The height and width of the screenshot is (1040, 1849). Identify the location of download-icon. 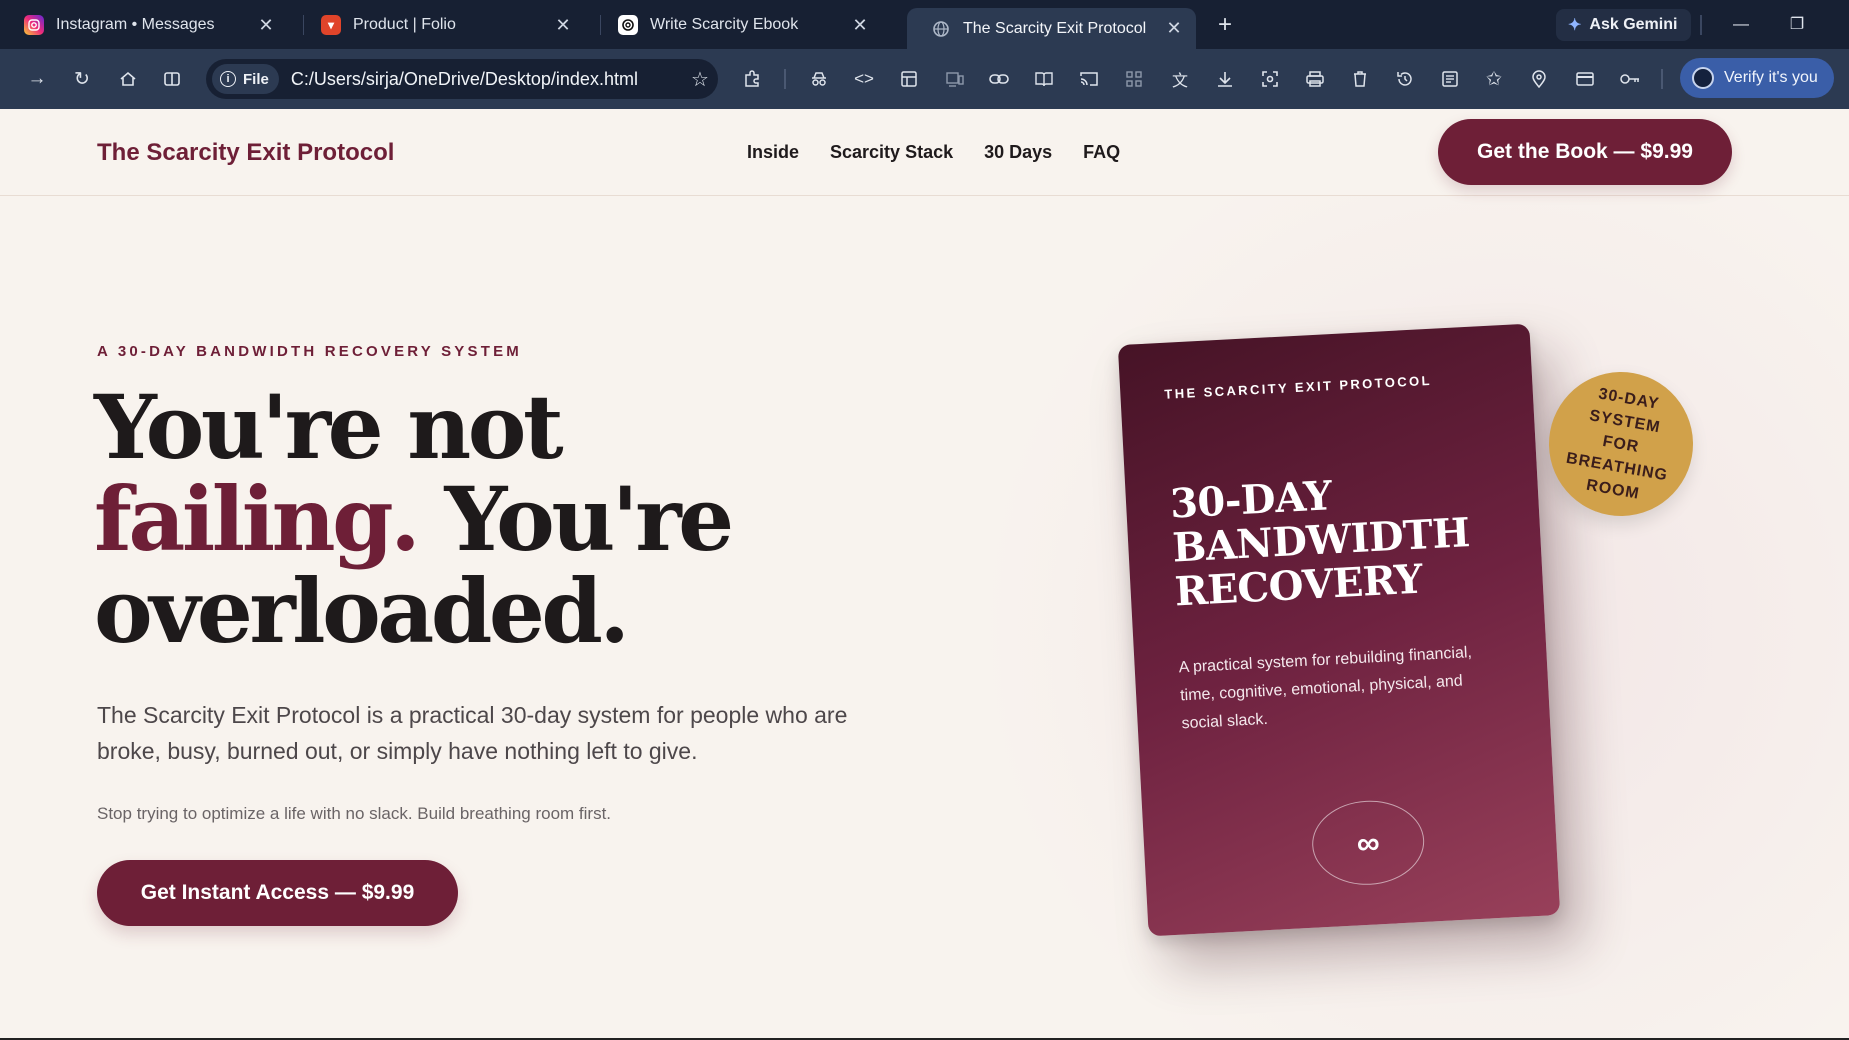
(1225, 79).